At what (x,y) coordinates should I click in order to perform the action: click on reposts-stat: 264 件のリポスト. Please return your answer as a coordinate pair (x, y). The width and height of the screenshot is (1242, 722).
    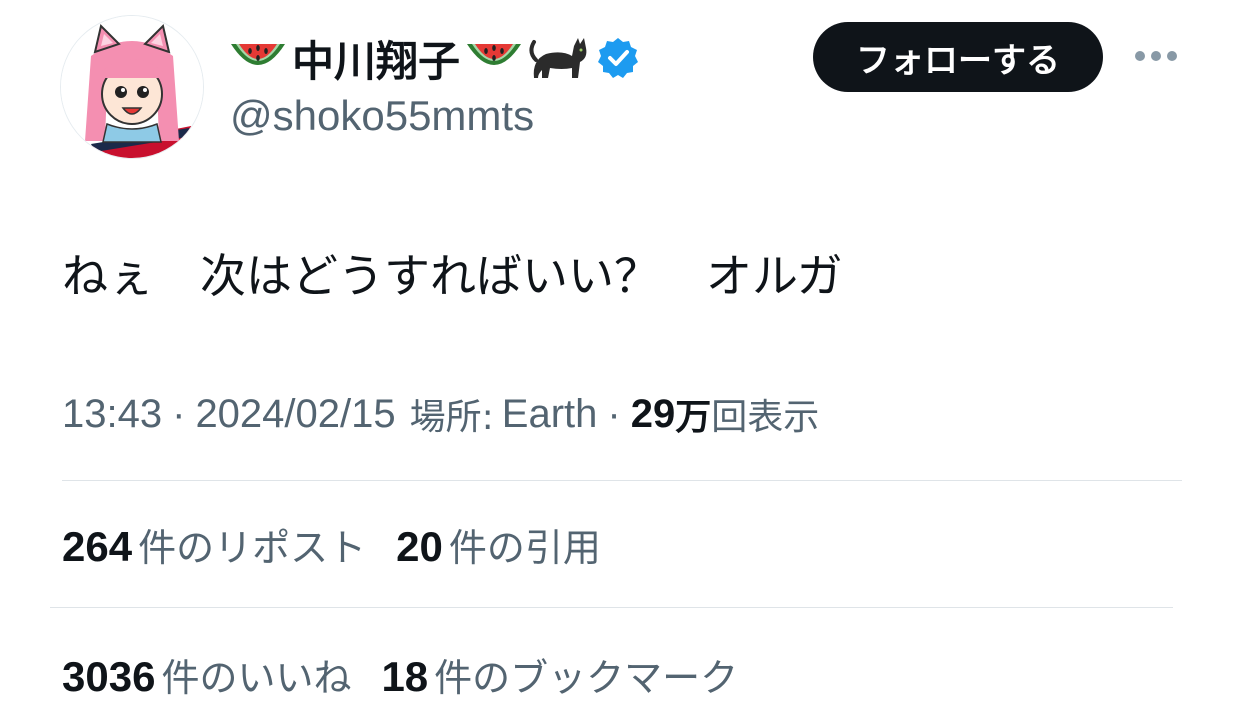
    Looking at the image, I should click on (214, 544).